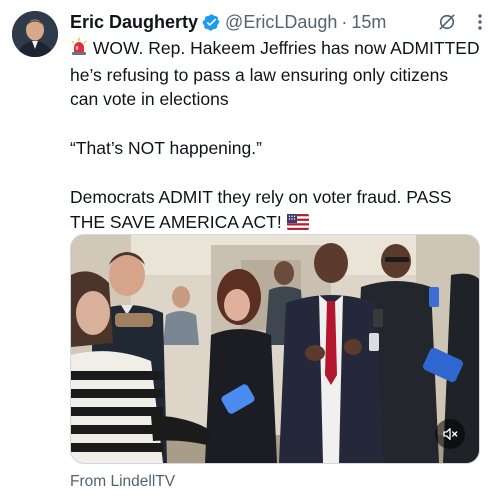 The image size is (491, 500). What do you see at coordinates (211, 22) in the screenshot?
I see `verified-badge-icon` at bounding box center [211, 22].